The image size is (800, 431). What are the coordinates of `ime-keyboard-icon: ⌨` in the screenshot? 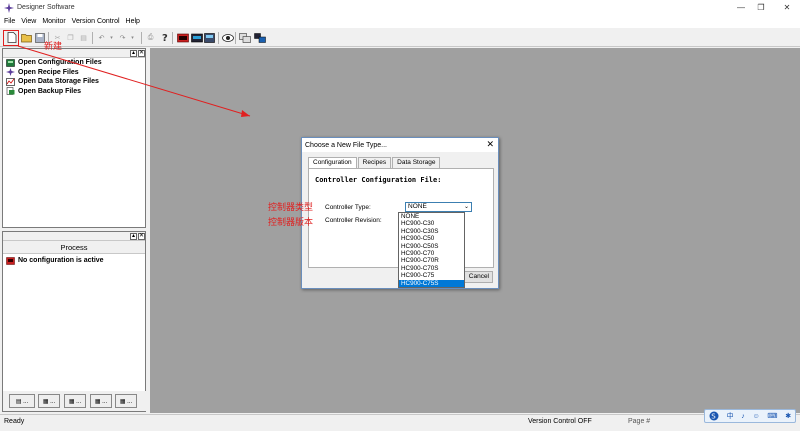 It's located at (772, 416).